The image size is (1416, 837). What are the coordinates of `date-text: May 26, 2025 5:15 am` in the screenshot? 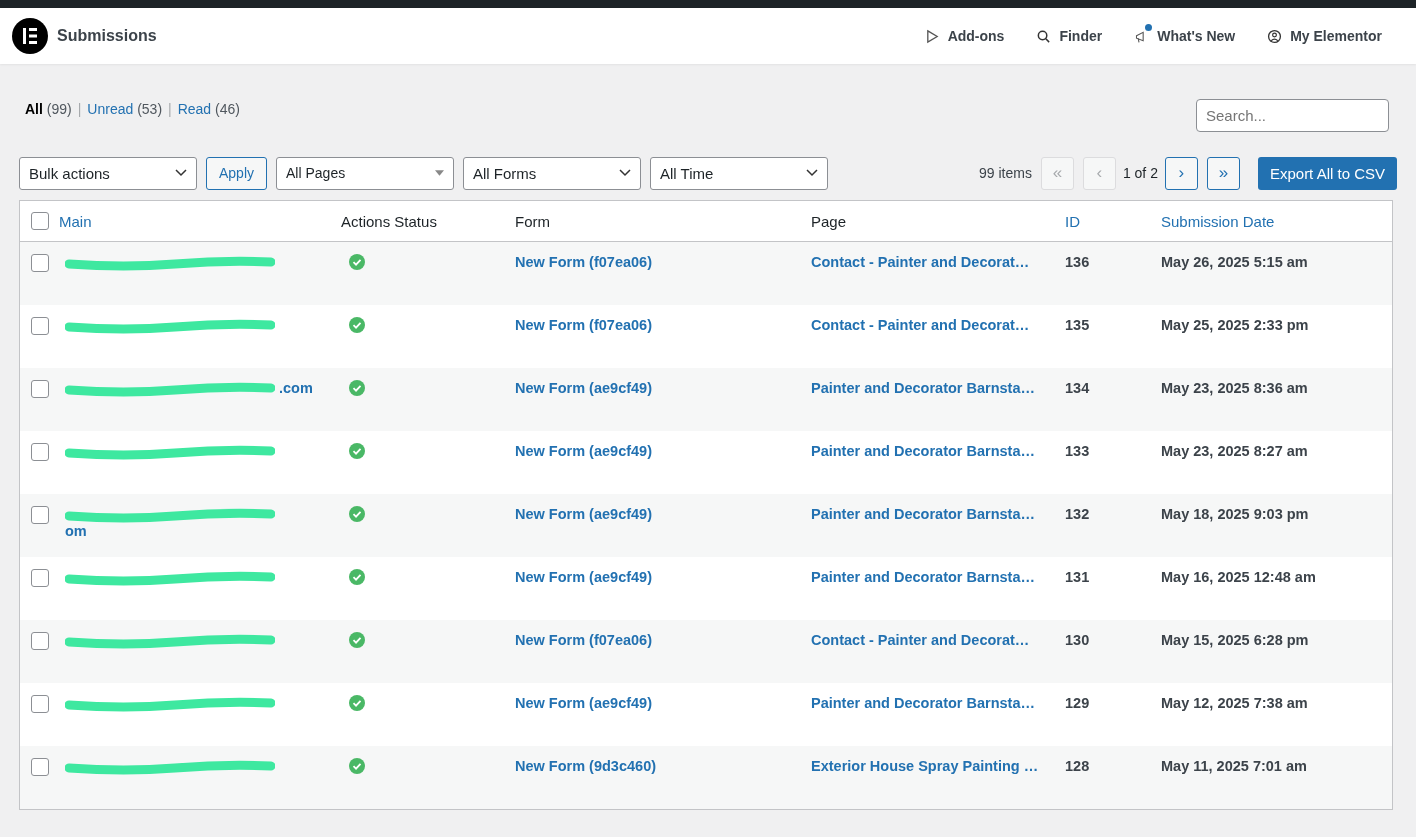 It's located at (1234, 262).